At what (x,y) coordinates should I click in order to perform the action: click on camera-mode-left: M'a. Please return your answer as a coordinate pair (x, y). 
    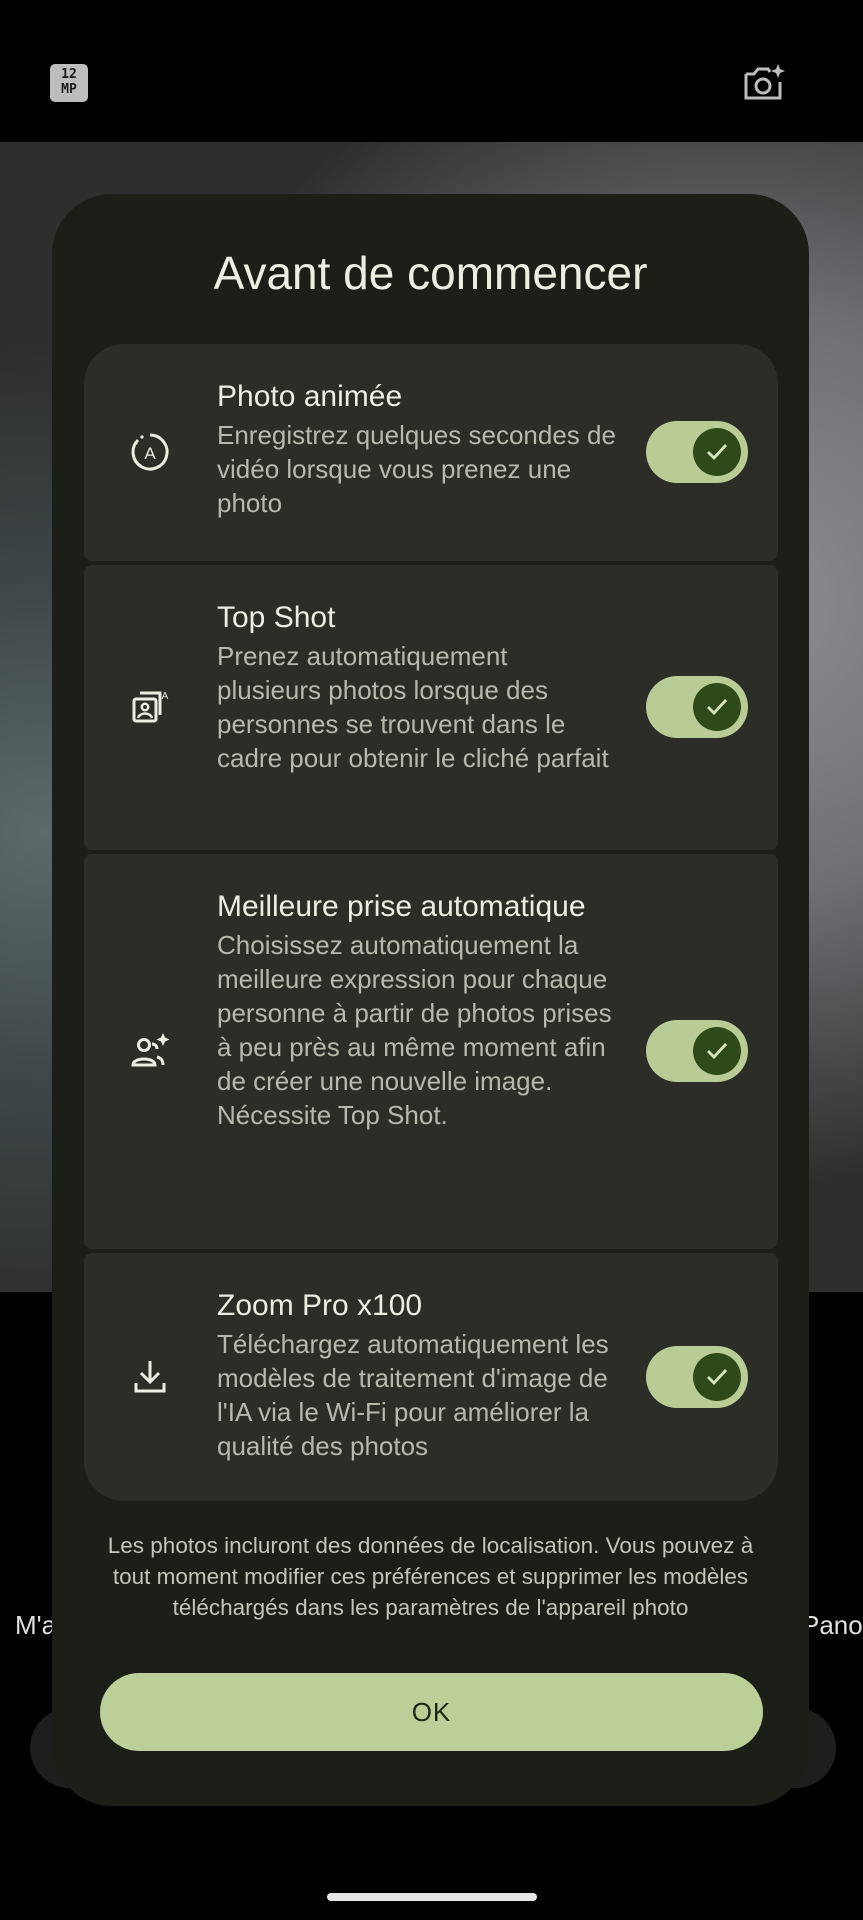
    Looking at the image, I should click on (35, 1625).